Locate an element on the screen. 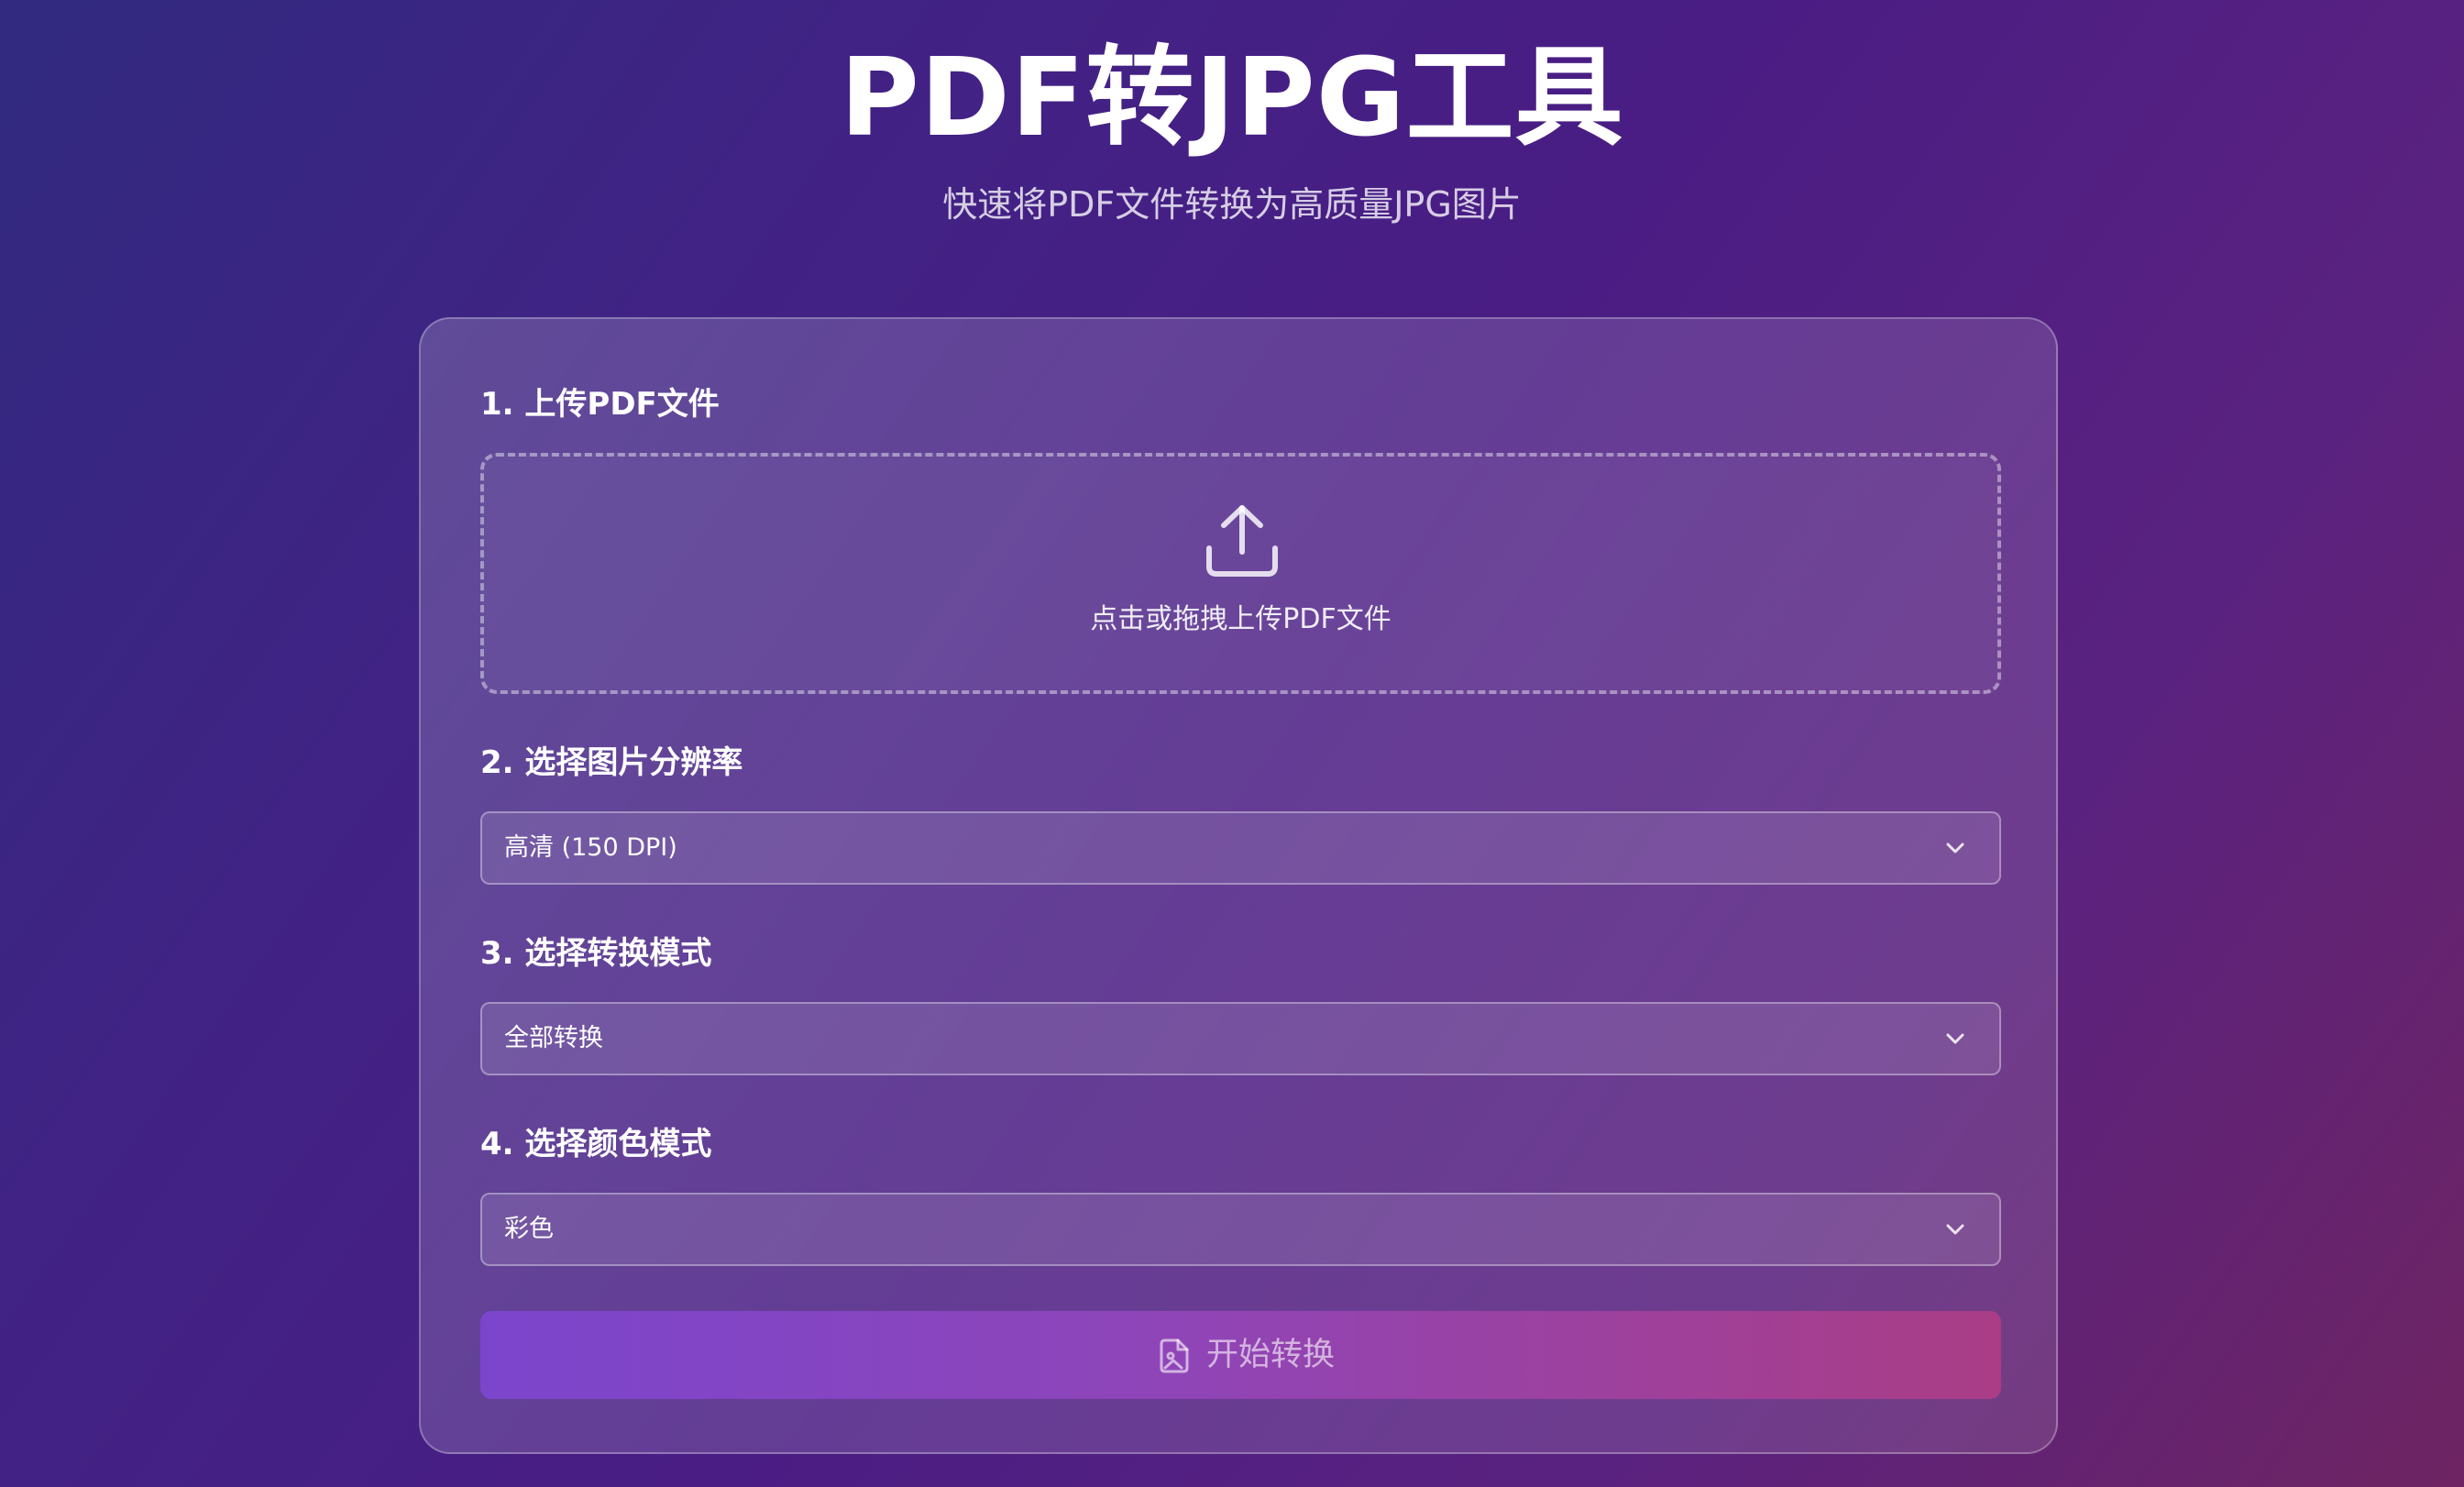 Image resolution: width=2464 pixels, height=1487 pixels. upload-section-label: 1. 上传PDF文件 is located at coordinates (600, 404).